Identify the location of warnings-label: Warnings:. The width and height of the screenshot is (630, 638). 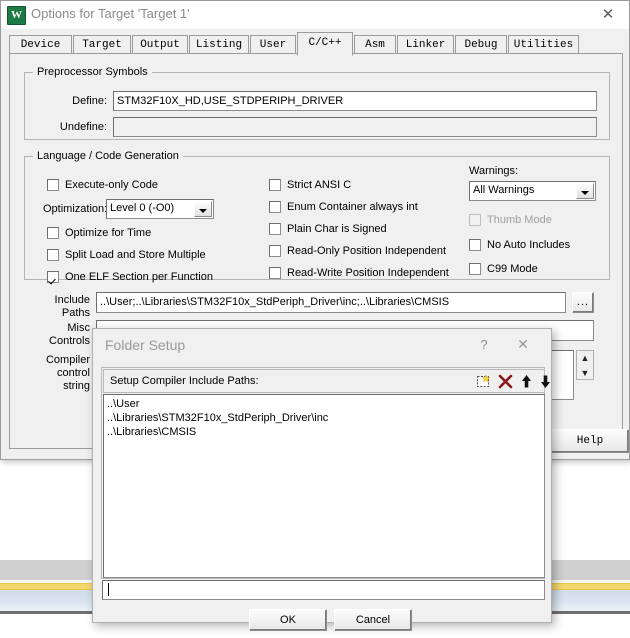
(494, 171).